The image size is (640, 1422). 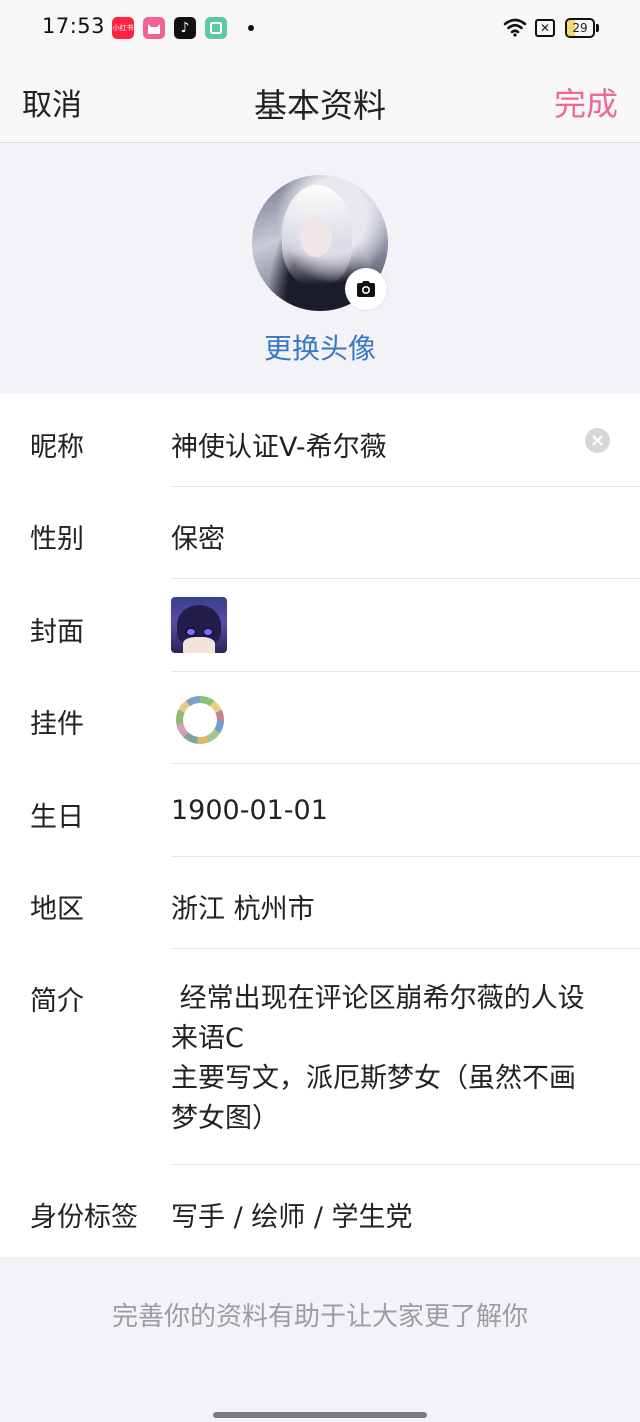 I want to click on book-app-icon, so click(x=216, y=28).